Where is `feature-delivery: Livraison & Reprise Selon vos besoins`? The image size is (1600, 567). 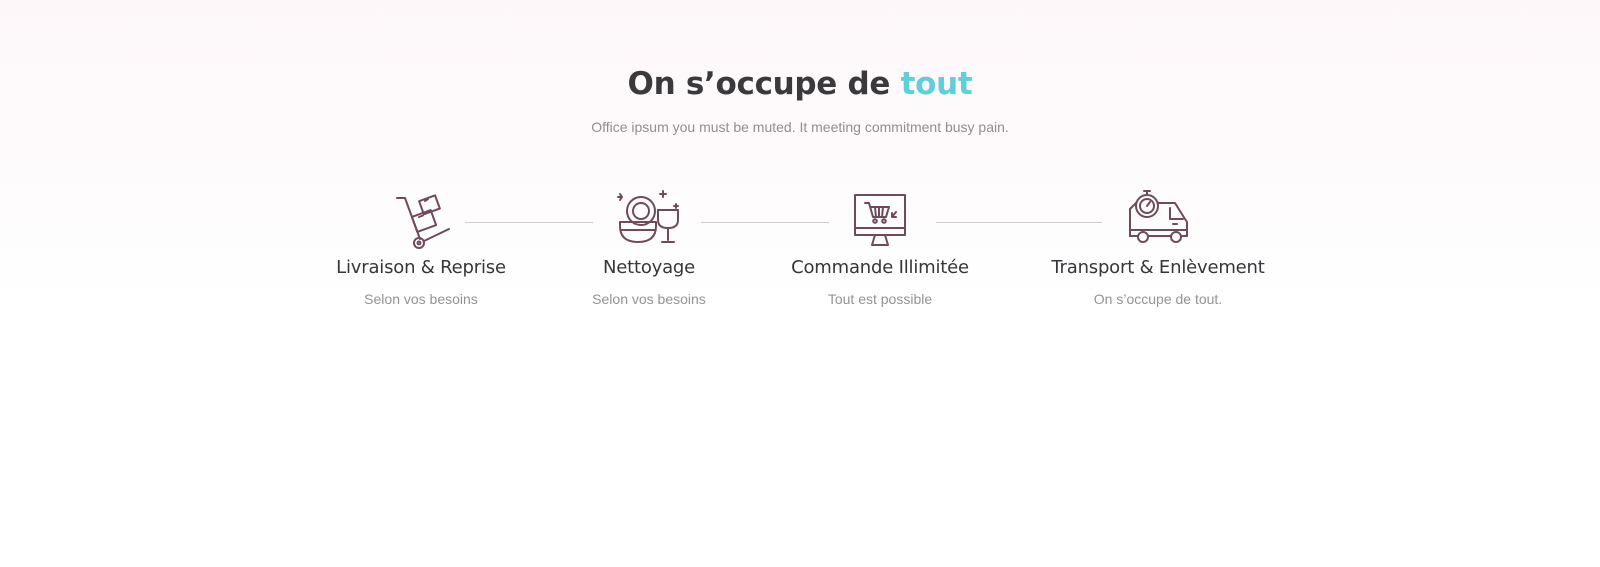 feature-delivery: Livraison & Reprise Selon vos besoins is located at coordinates (421, 247).